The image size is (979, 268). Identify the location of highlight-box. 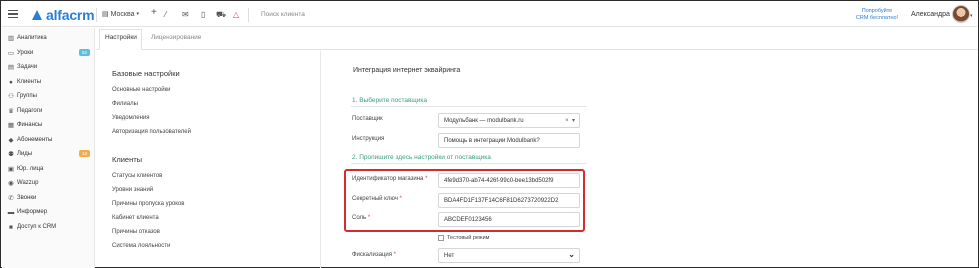
(464, 200).